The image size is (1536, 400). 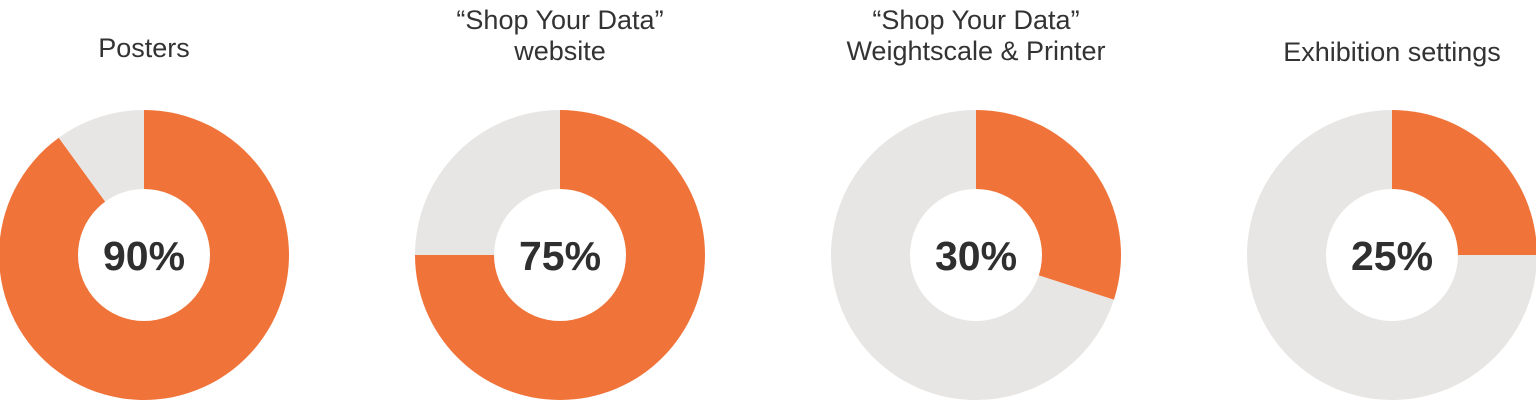 What do you see at coordinates (560, 51) in the screenshot?
I see `chart-title-line-2: website` at bounding box center [560, 51].